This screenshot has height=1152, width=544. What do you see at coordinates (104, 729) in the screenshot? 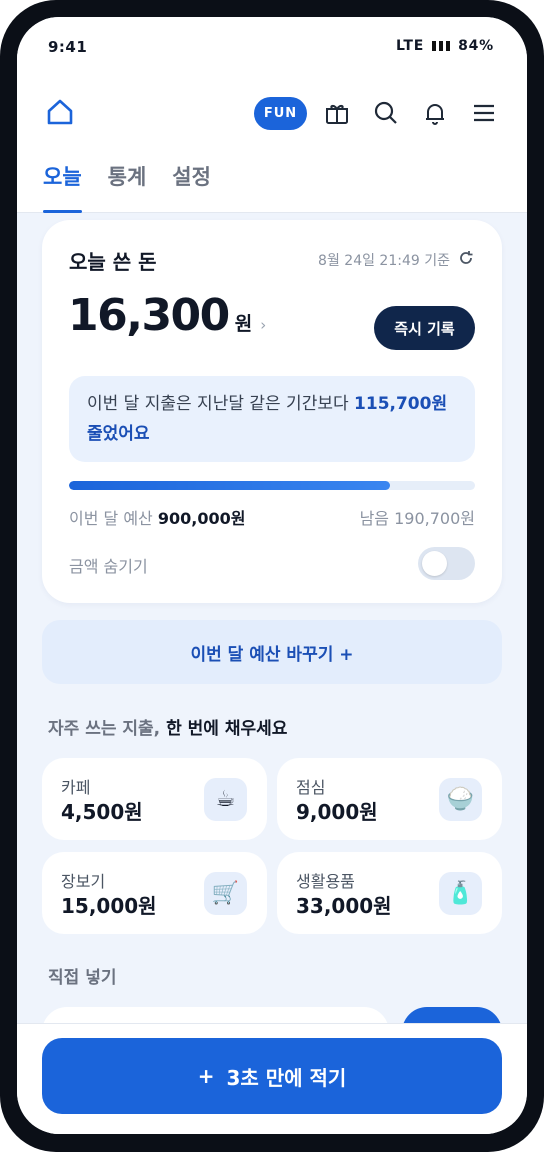
I see `frequent-title-muted: 자주 쓰는 지출,` at bounding box center [104, 729].